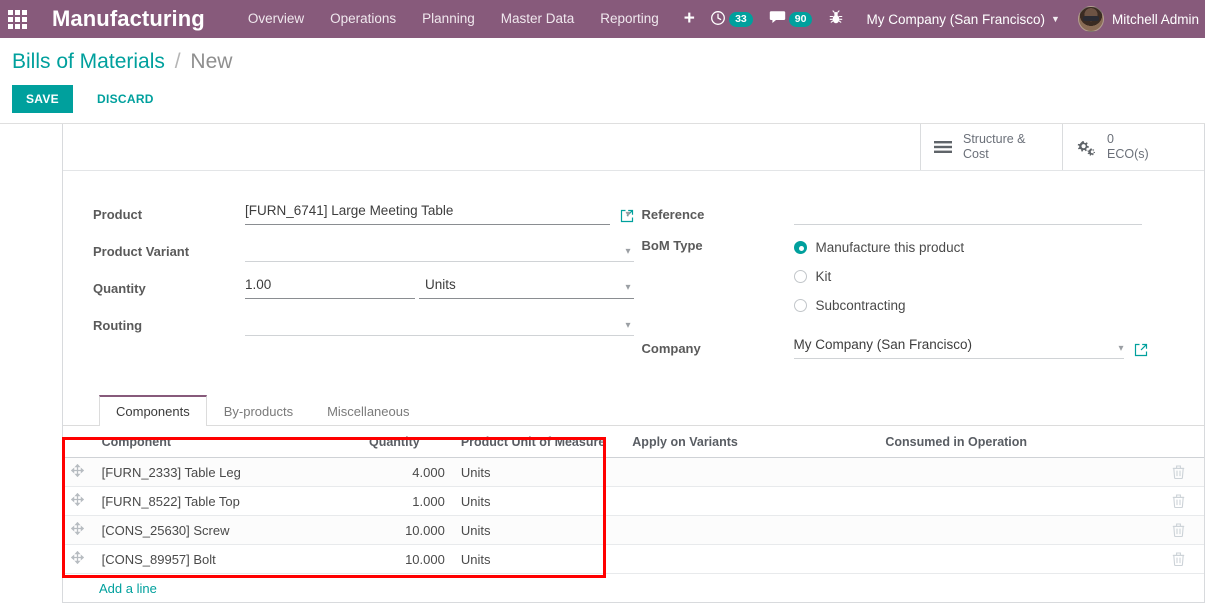 Image resolution: width=1205 pixels, height=604 pixels. I want to click on menu-item-planning: Planning, so click(448, 19).